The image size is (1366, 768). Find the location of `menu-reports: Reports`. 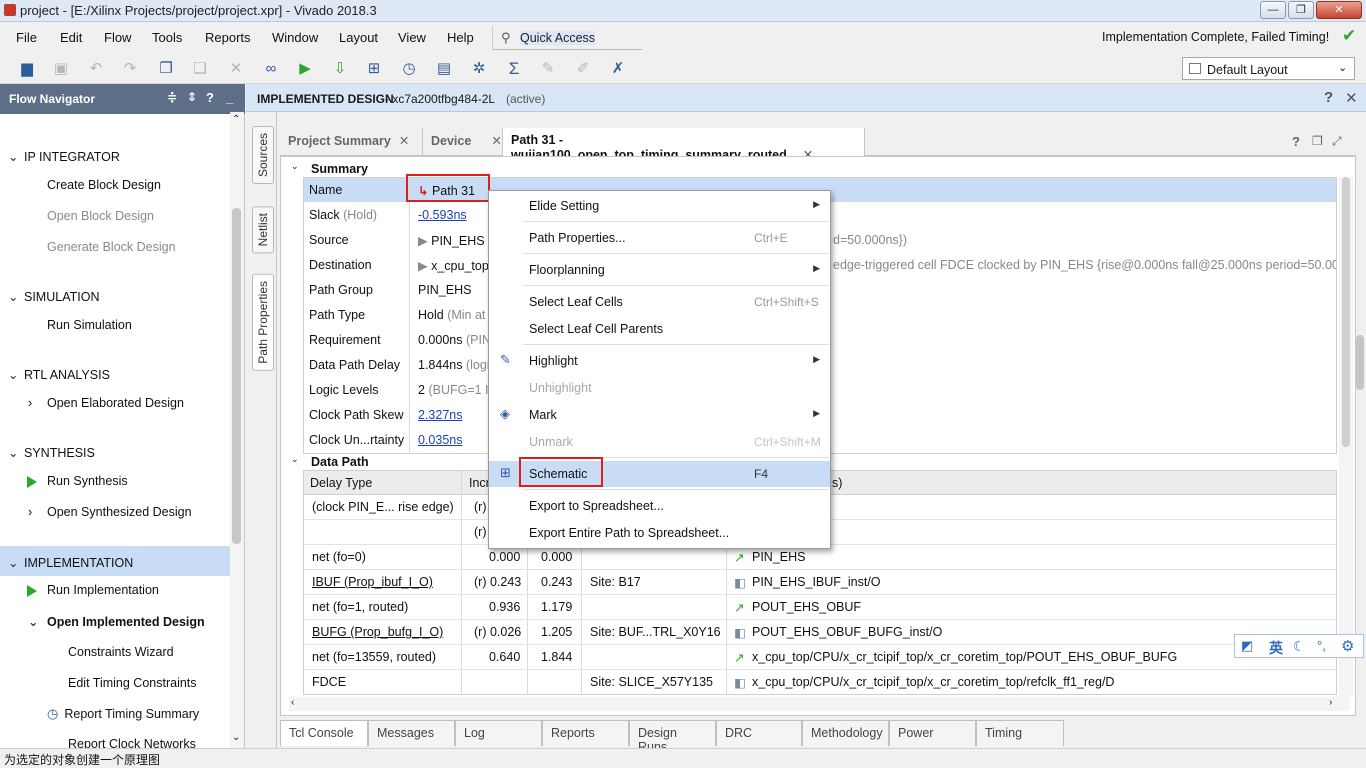

menu-reports: Reports is located at coordinates (228, 37).